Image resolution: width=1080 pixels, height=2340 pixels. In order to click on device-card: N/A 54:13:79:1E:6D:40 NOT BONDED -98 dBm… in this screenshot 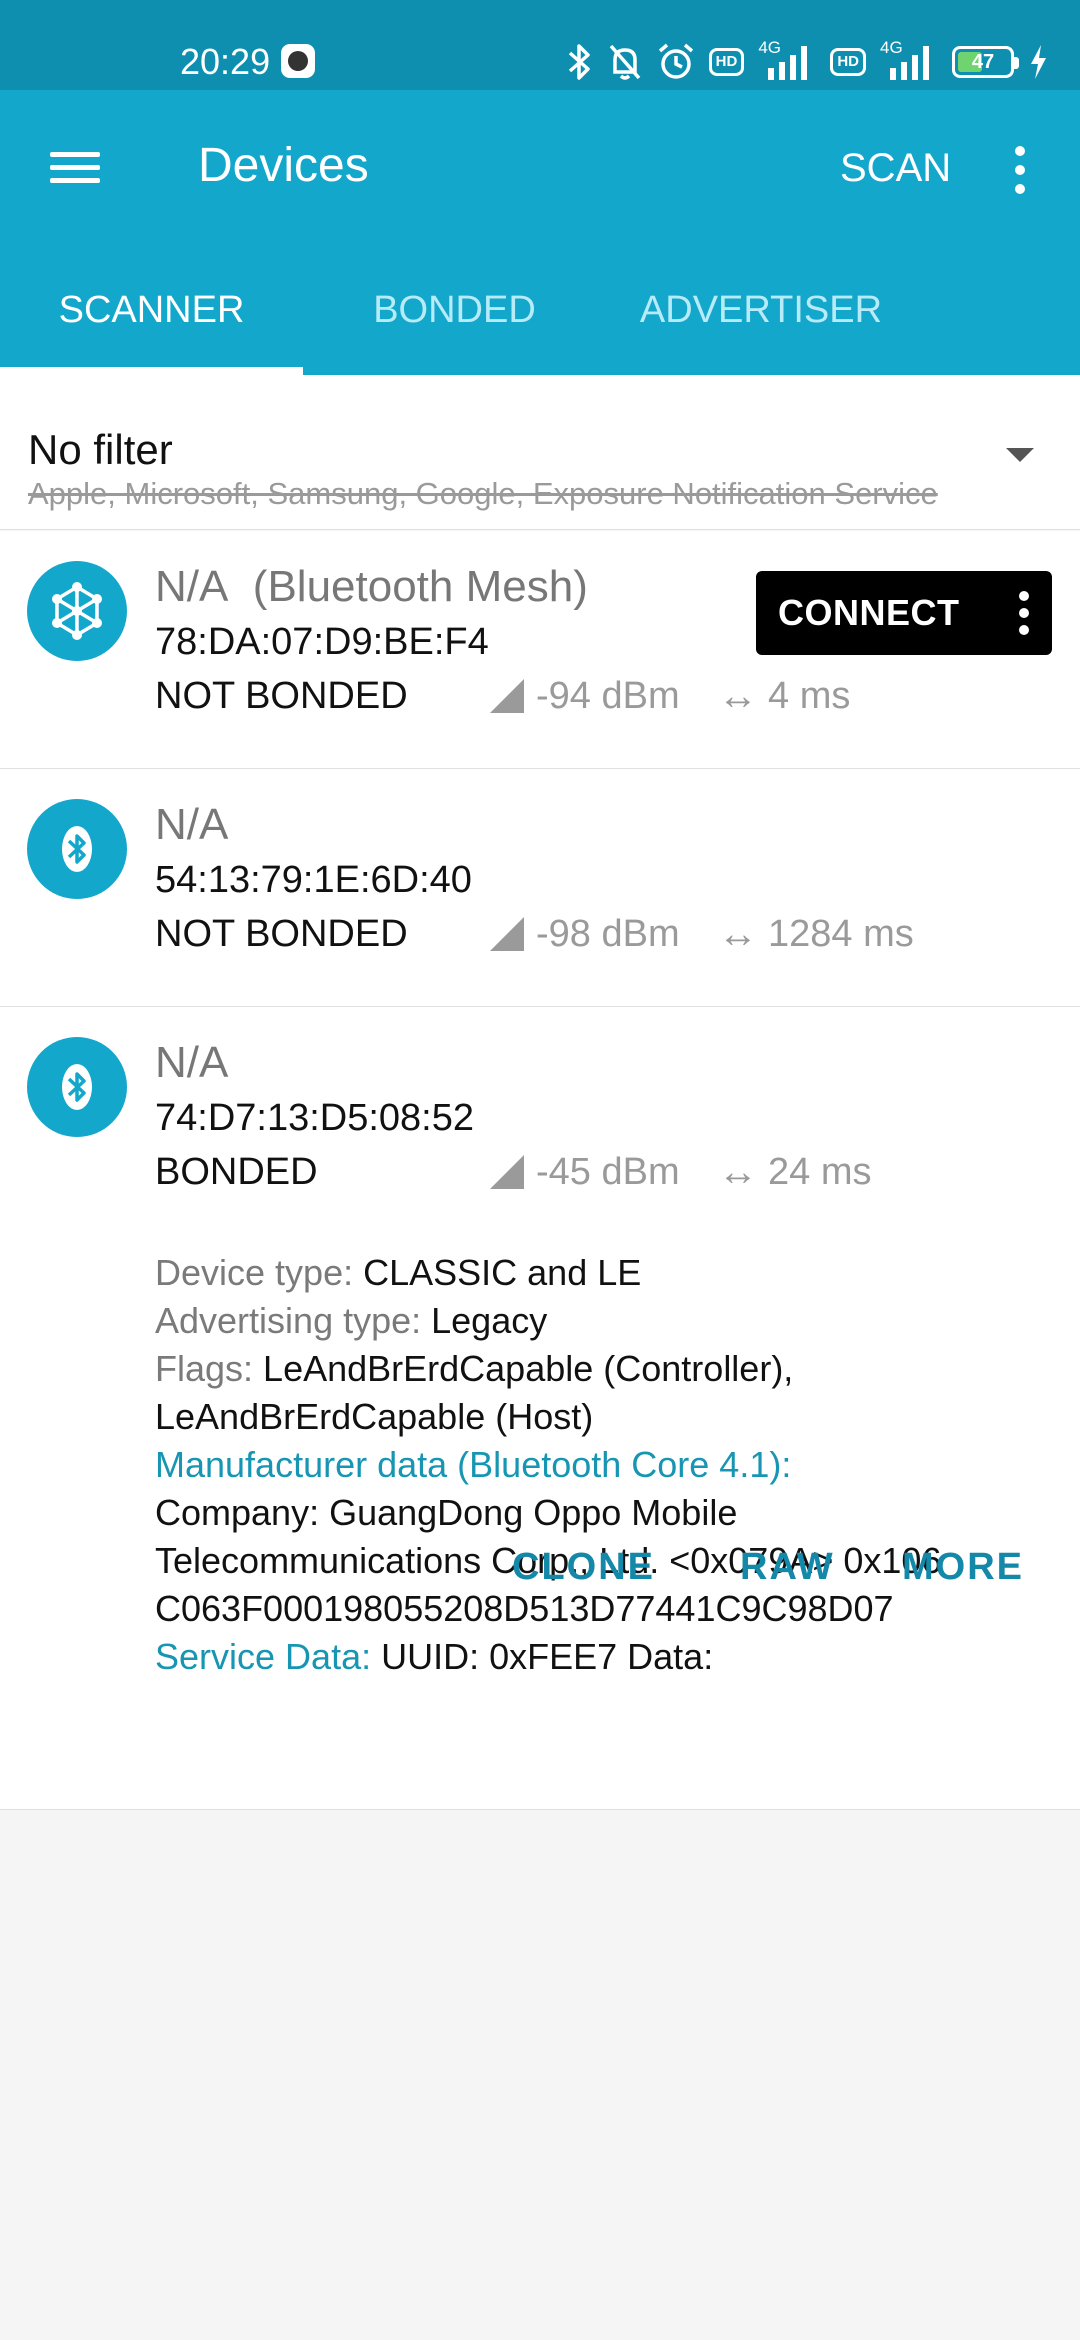, I will do `click(540, 888)`.